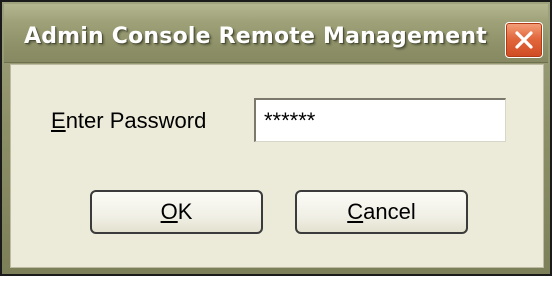 Image resolution: width=554 pixels, height=283 pixels. What do you see at coordinates (136, 120) in the screenshot?
I see `password-label-text: nter Password` at bounding box center [136, 120].